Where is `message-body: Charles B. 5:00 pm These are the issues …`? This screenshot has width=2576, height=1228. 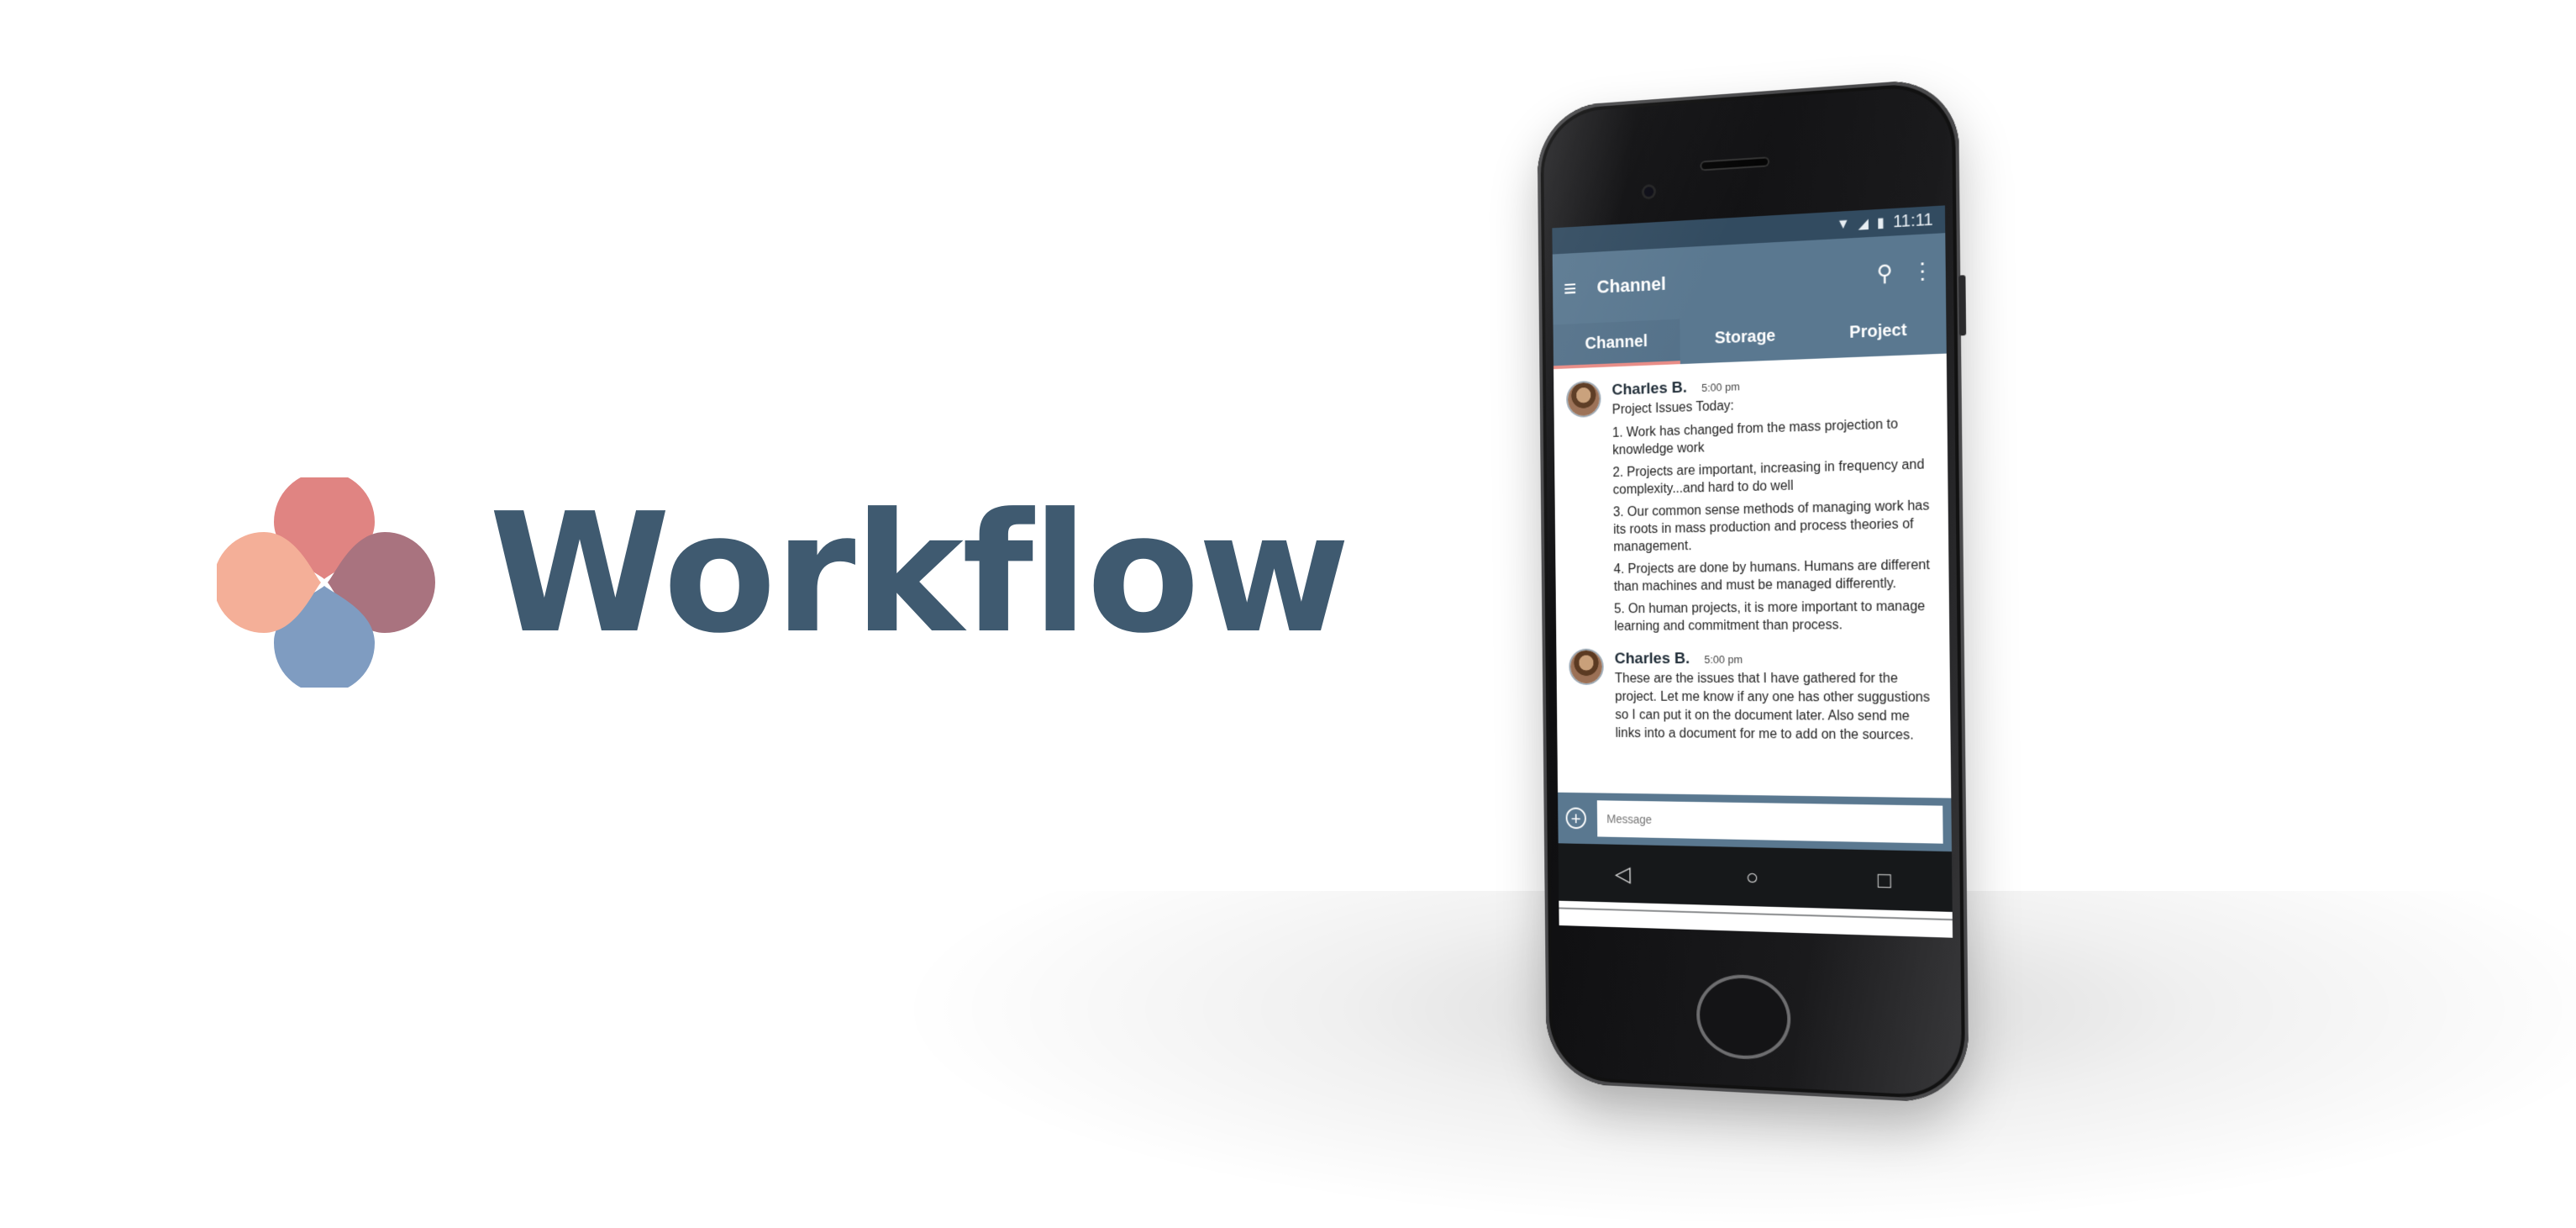
message-body: Charles B. 5:00 pm These are the issues … is located at coordinates (1775, 697).